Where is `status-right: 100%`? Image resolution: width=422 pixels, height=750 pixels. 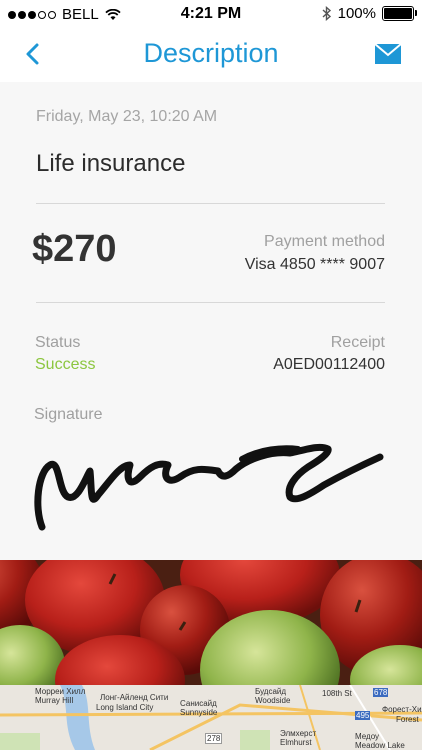
status-right: 100% is located at coordinates (369, 13).